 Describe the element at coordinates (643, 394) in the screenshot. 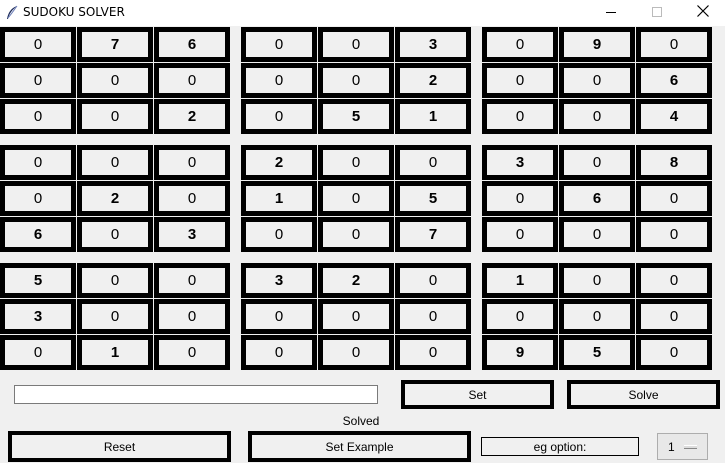

I see `solve-button: Solve` at that location.